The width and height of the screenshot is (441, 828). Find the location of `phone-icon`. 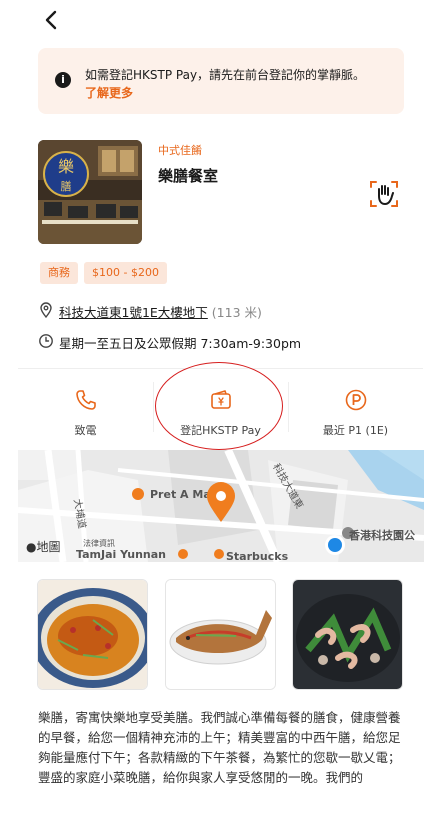

phone-icon is located at coordinates (85, 400).